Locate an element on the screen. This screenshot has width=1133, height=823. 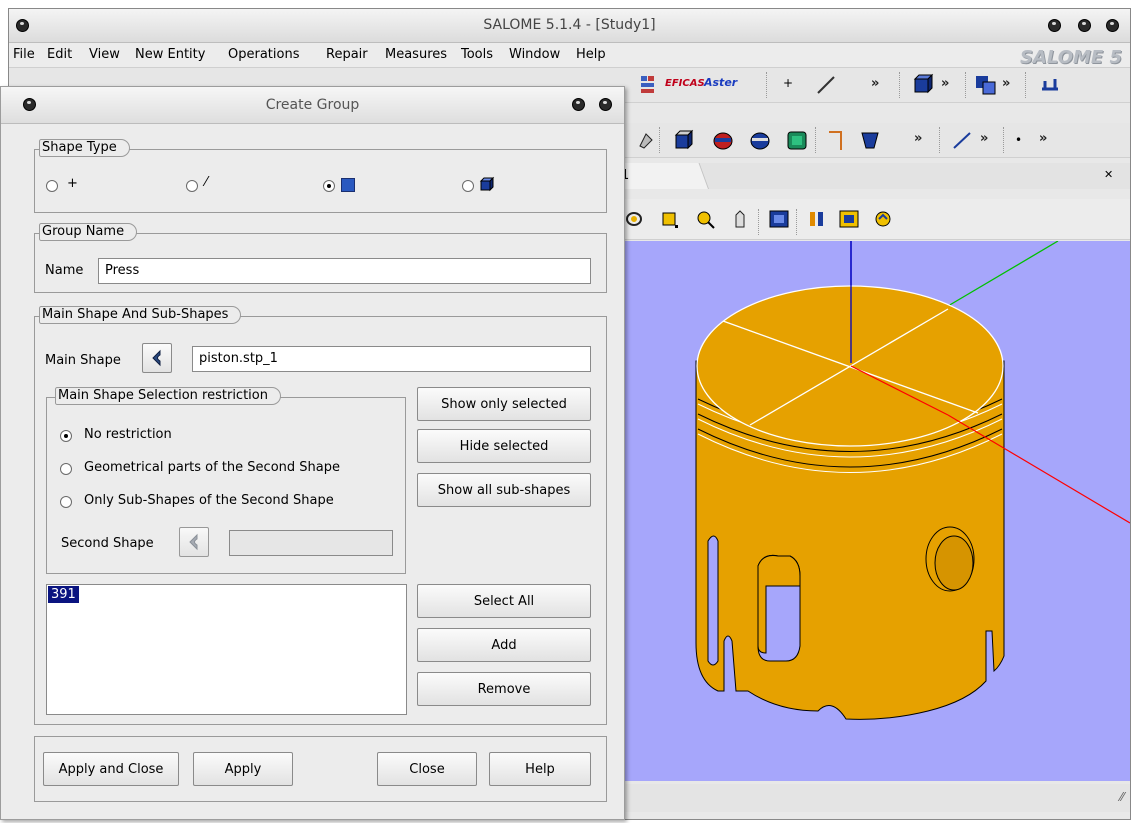
edge-type-icon: ⁄ is located at coordinates (206, 182).